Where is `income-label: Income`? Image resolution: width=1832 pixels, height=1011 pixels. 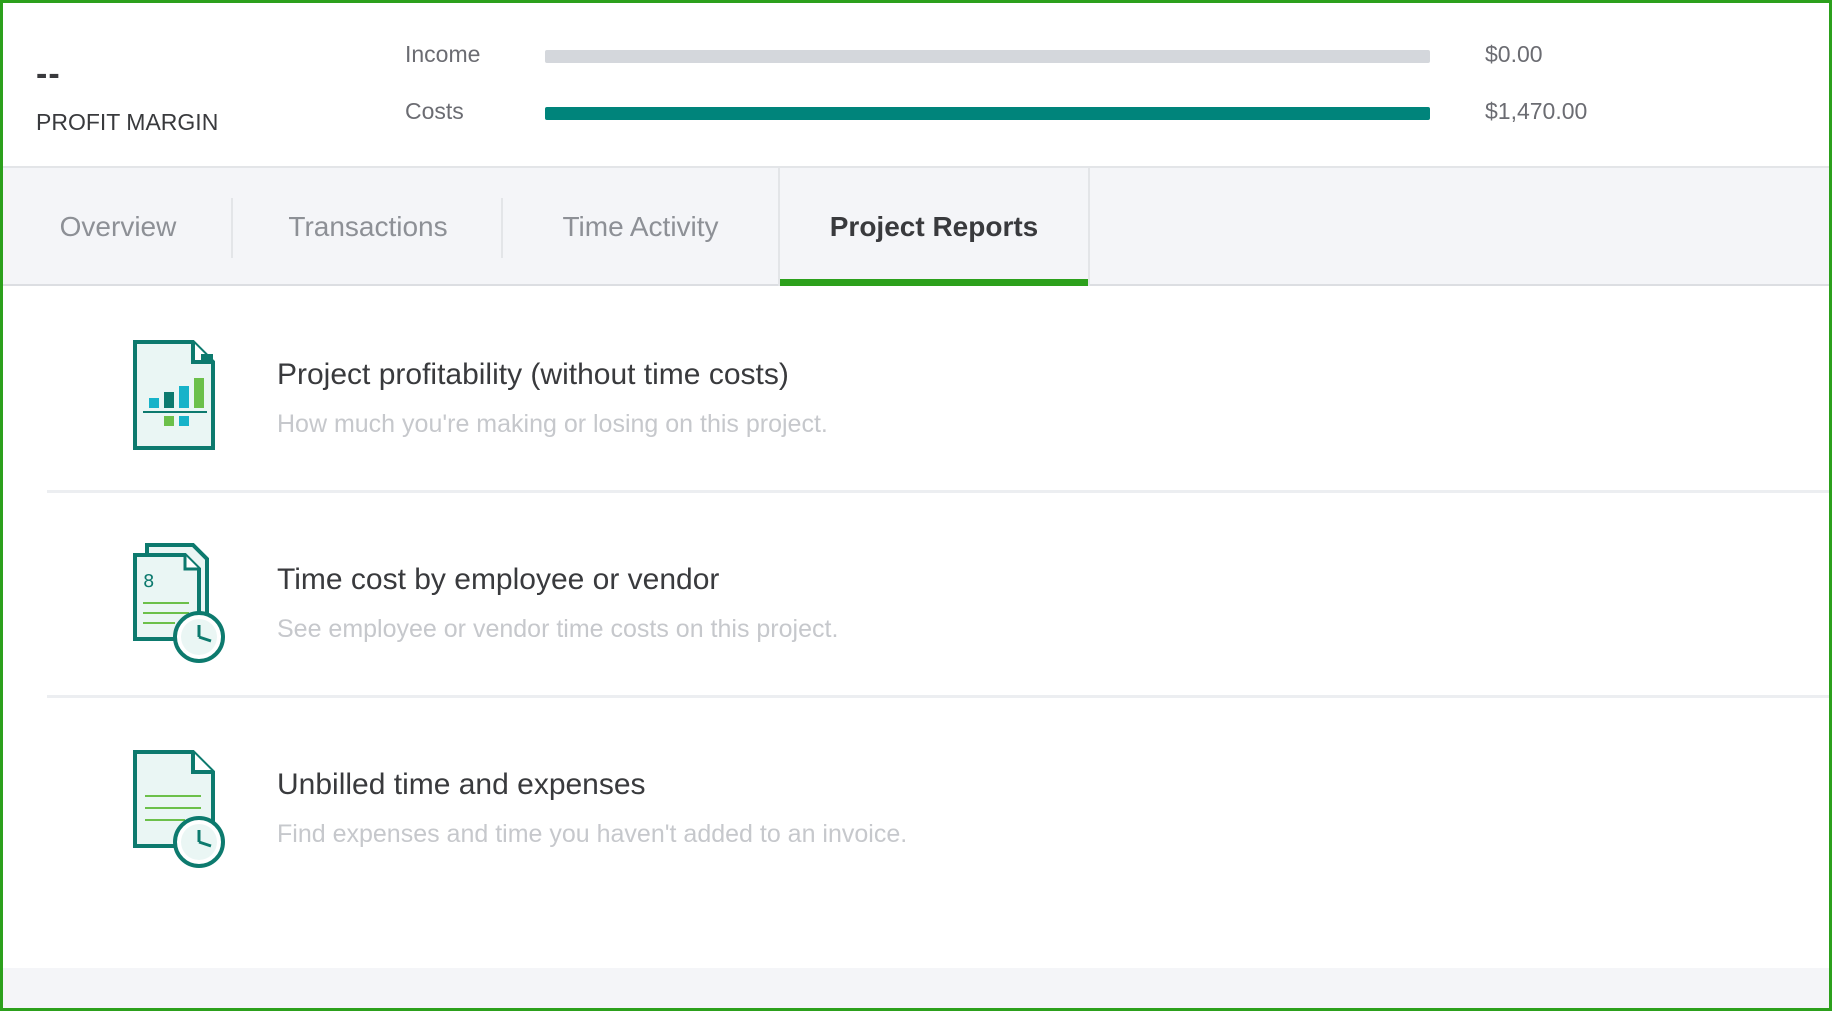 income-label: Income is located at coordinates (443, 54).